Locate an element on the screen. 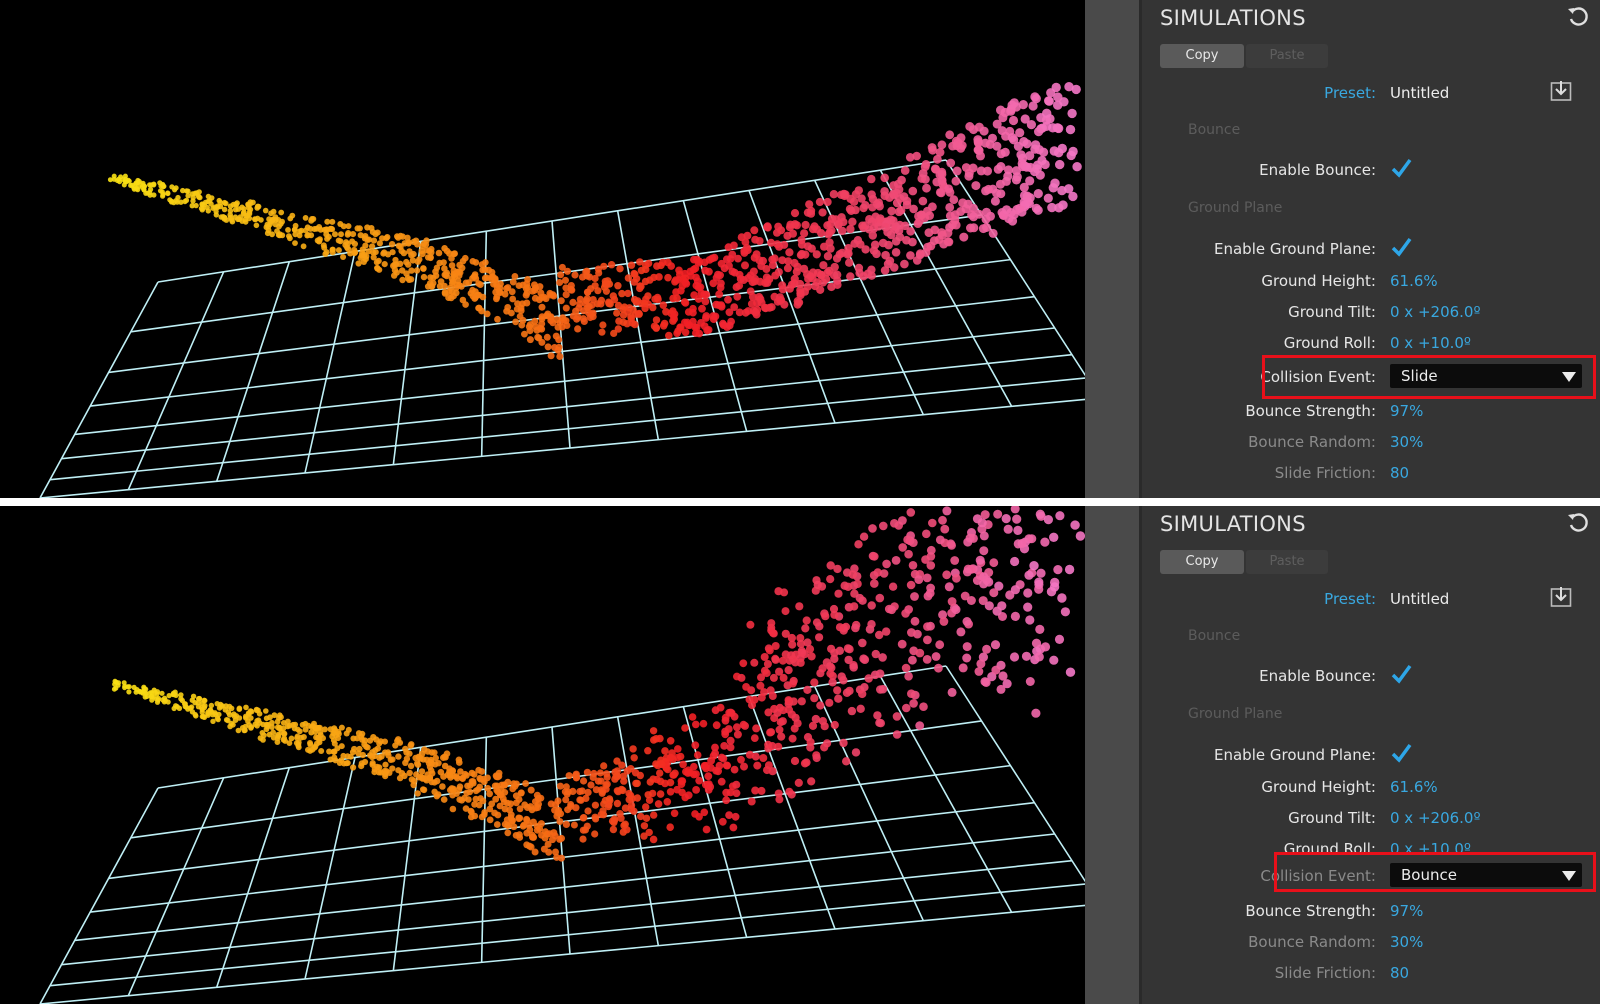  sidebar-title: SIMULATIONS is located at coordinates (1233, 18).